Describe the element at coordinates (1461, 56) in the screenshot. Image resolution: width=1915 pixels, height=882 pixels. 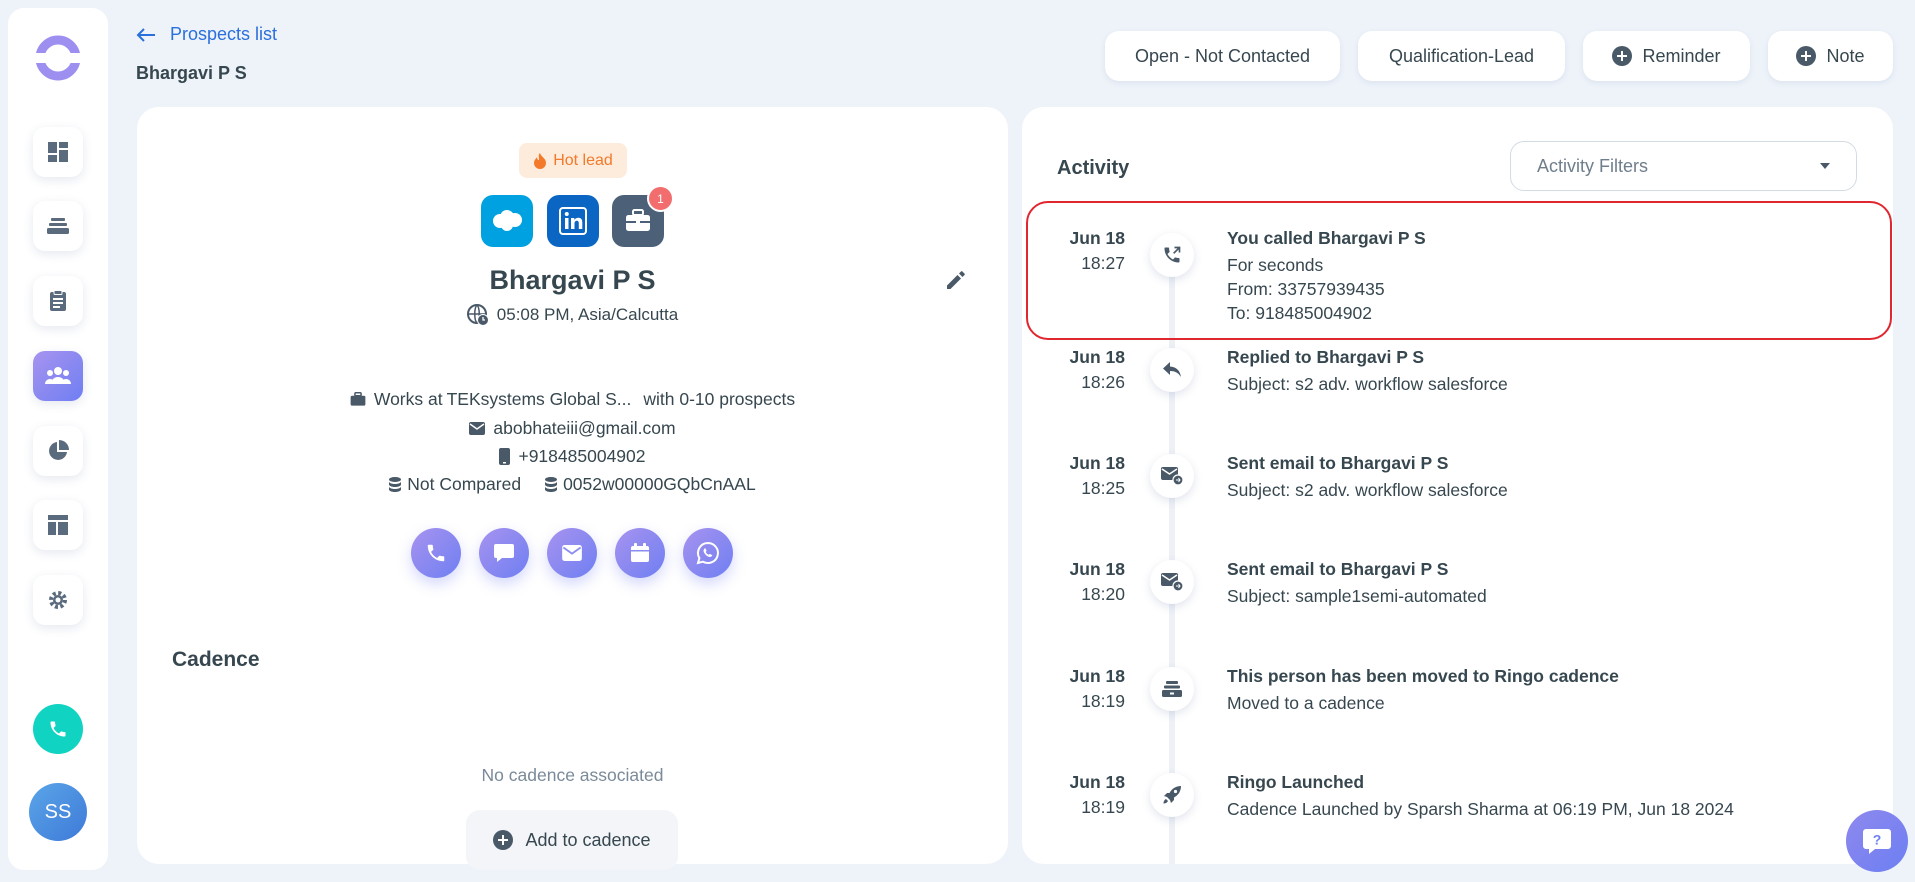
I see `stage-button: Qualification-Lead` at that location.